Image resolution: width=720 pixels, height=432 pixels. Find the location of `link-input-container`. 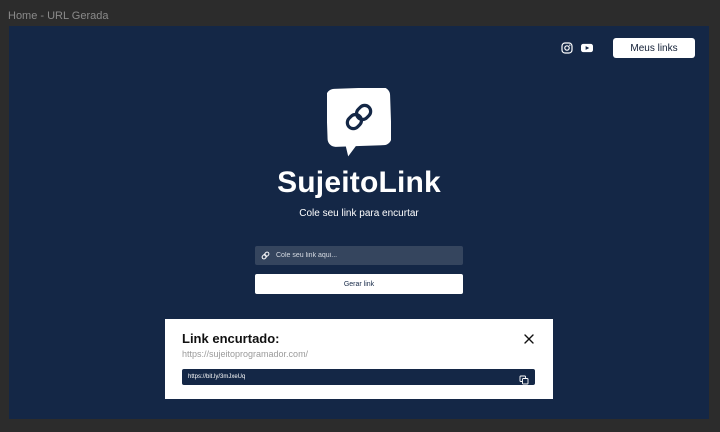

link-input-container is located at coordinates (359, 255).